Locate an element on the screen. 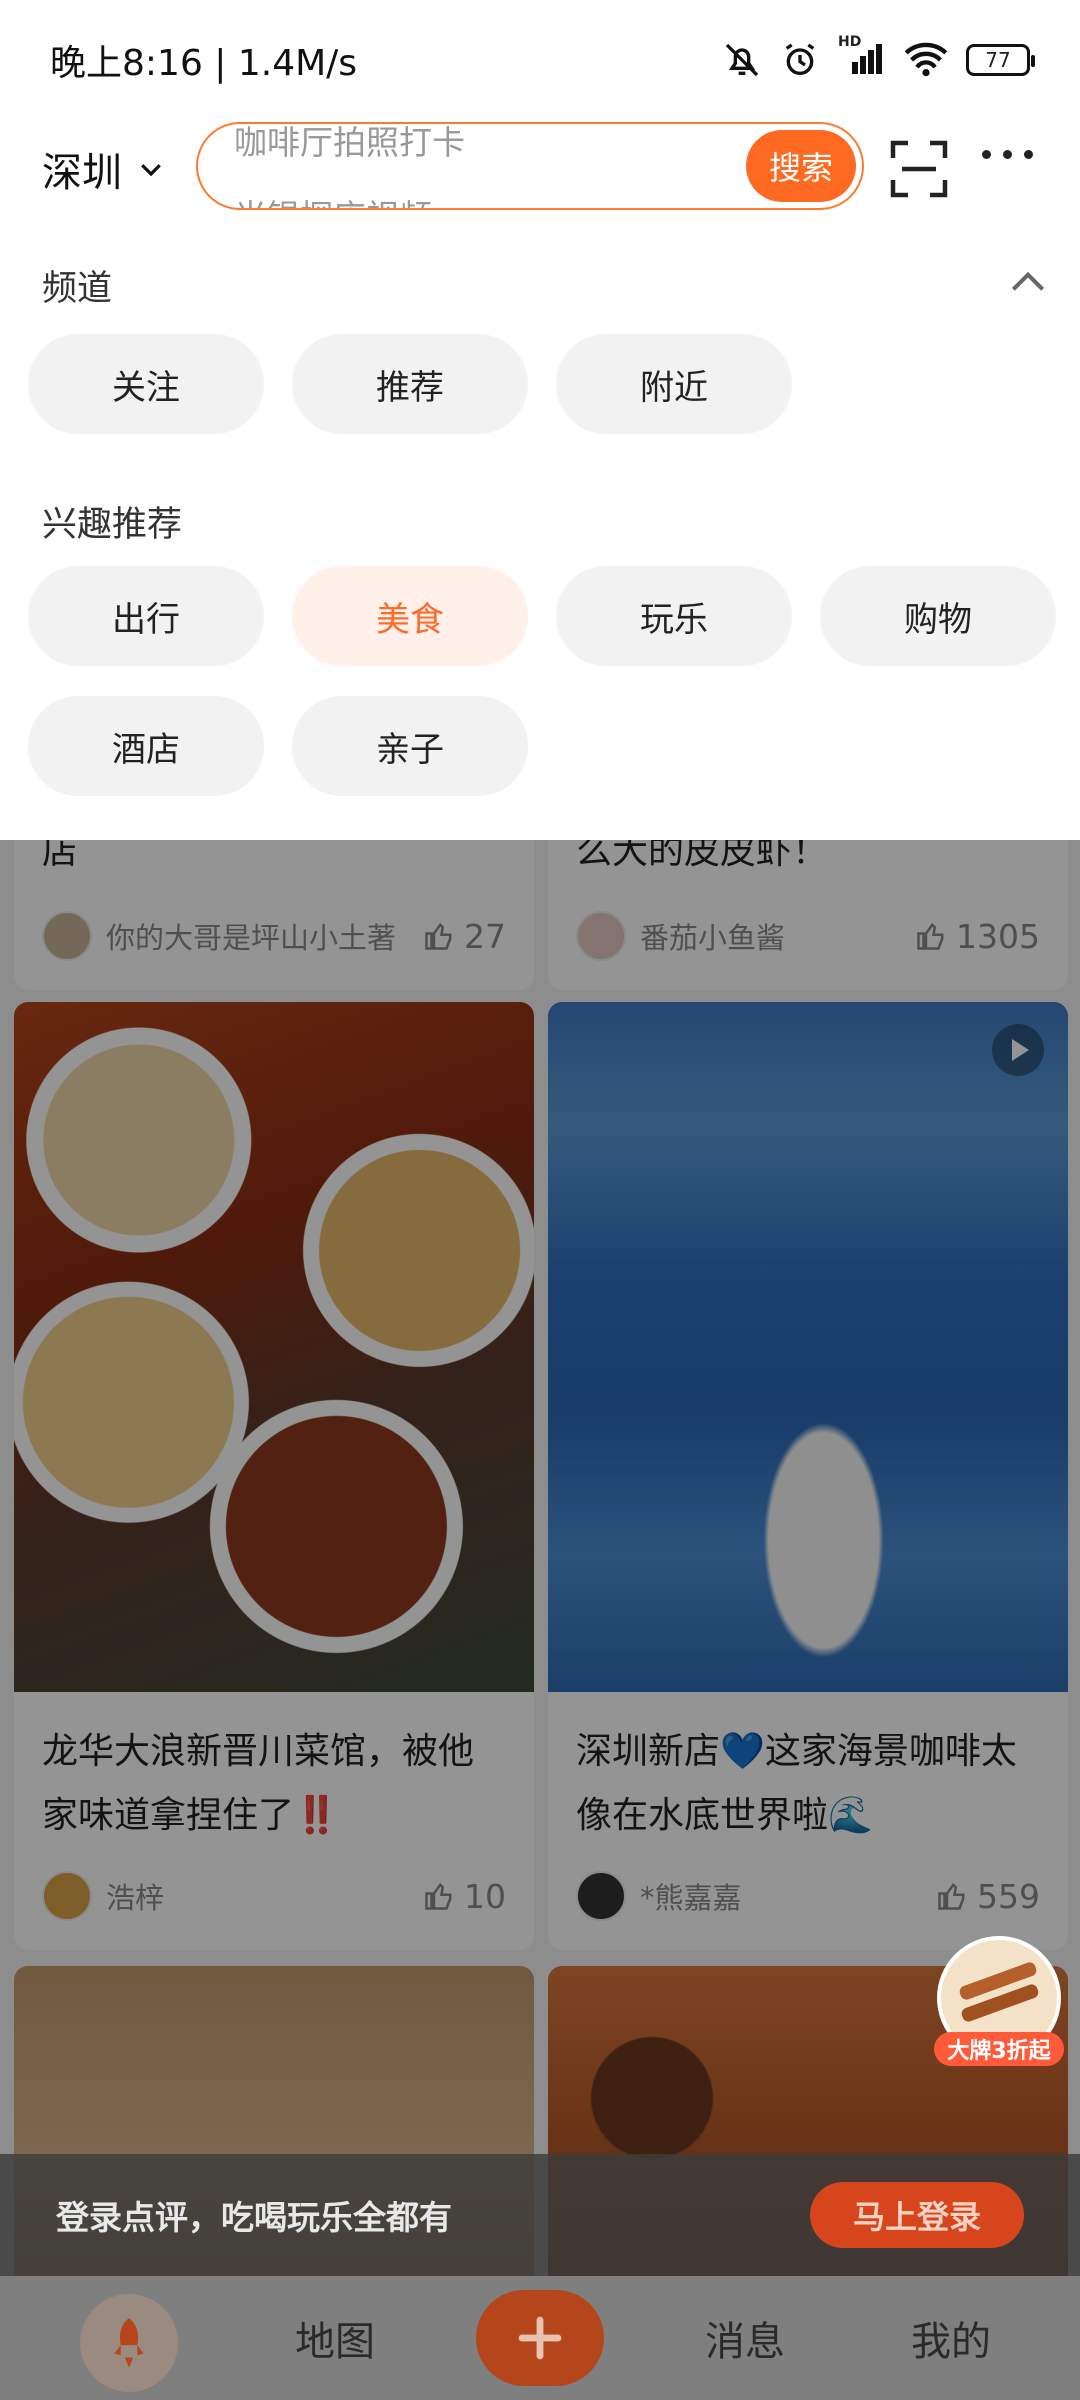 The width and height of the screenshot is (1080, 2400). status-time: 晚上8:16 | 1.4M/s is located at coordinates (204, 63).